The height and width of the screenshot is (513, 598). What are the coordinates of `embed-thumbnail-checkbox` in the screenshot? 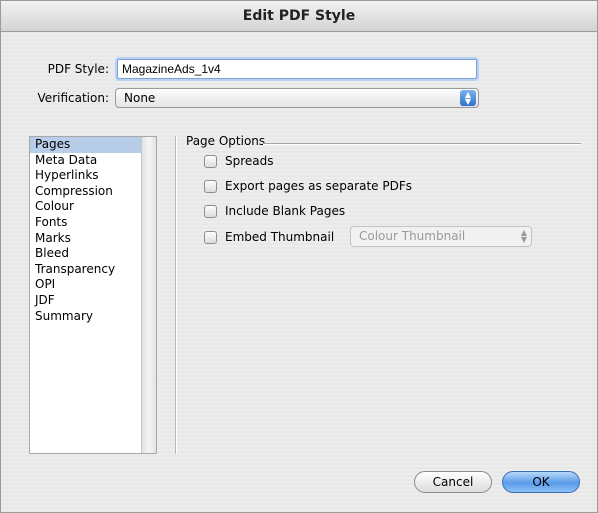 It's located at (210, 237).